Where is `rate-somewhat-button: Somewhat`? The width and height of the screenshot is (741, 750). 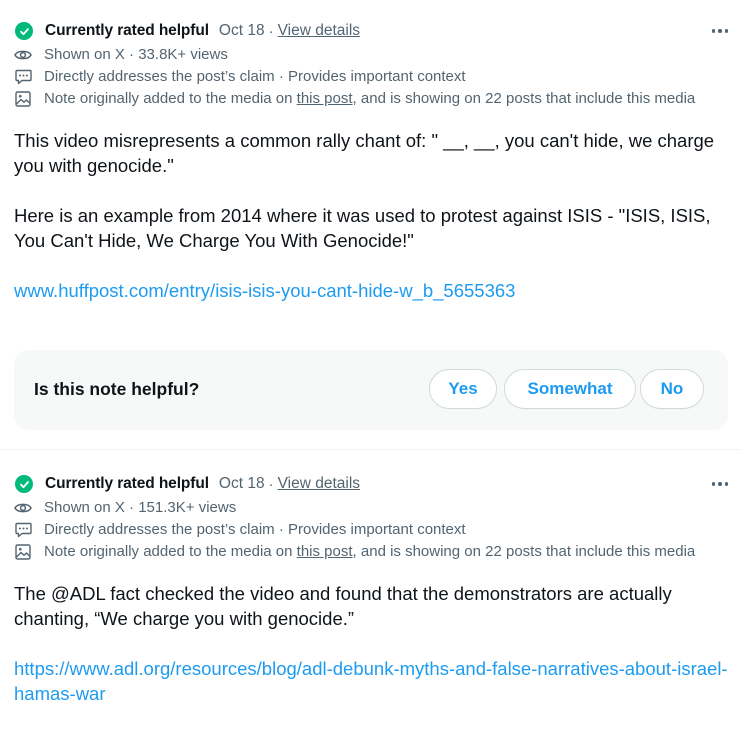 rate-somewhat-button: Somewhat is located at coordinates (570, 389).